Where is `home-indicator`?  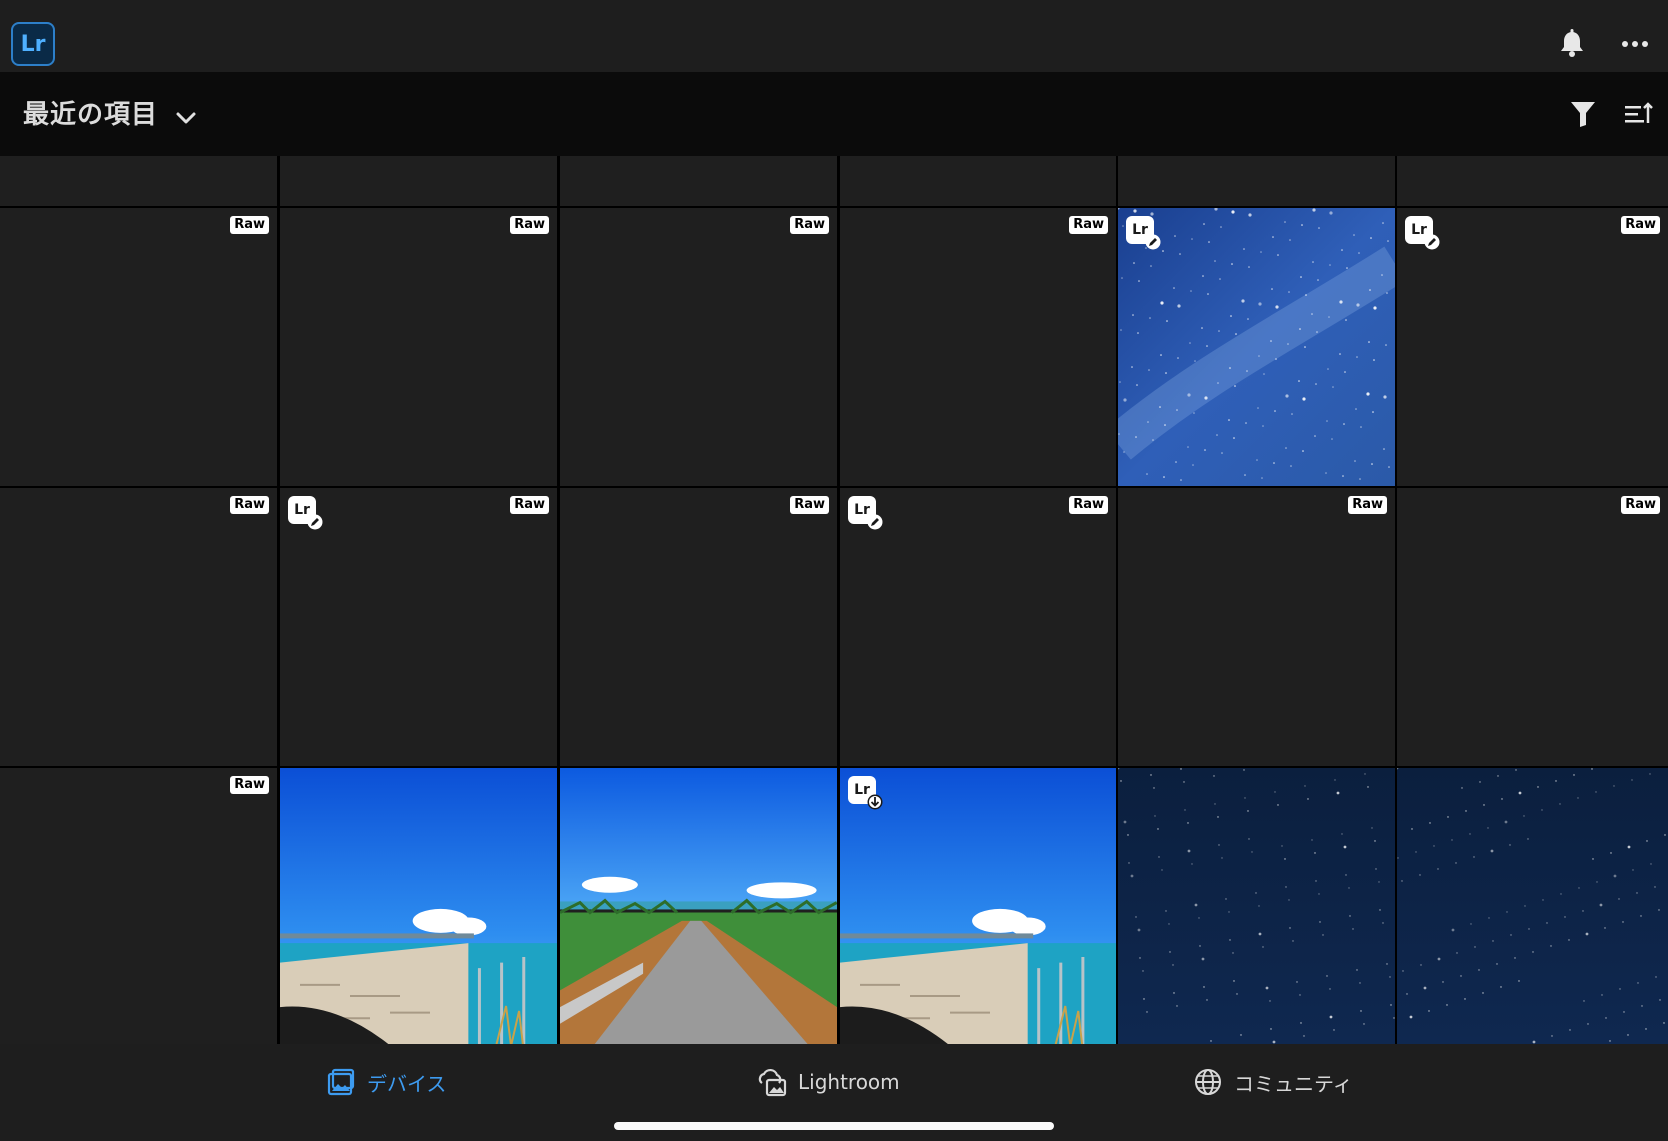
home-indicator is located at coordinates (834, 1126).